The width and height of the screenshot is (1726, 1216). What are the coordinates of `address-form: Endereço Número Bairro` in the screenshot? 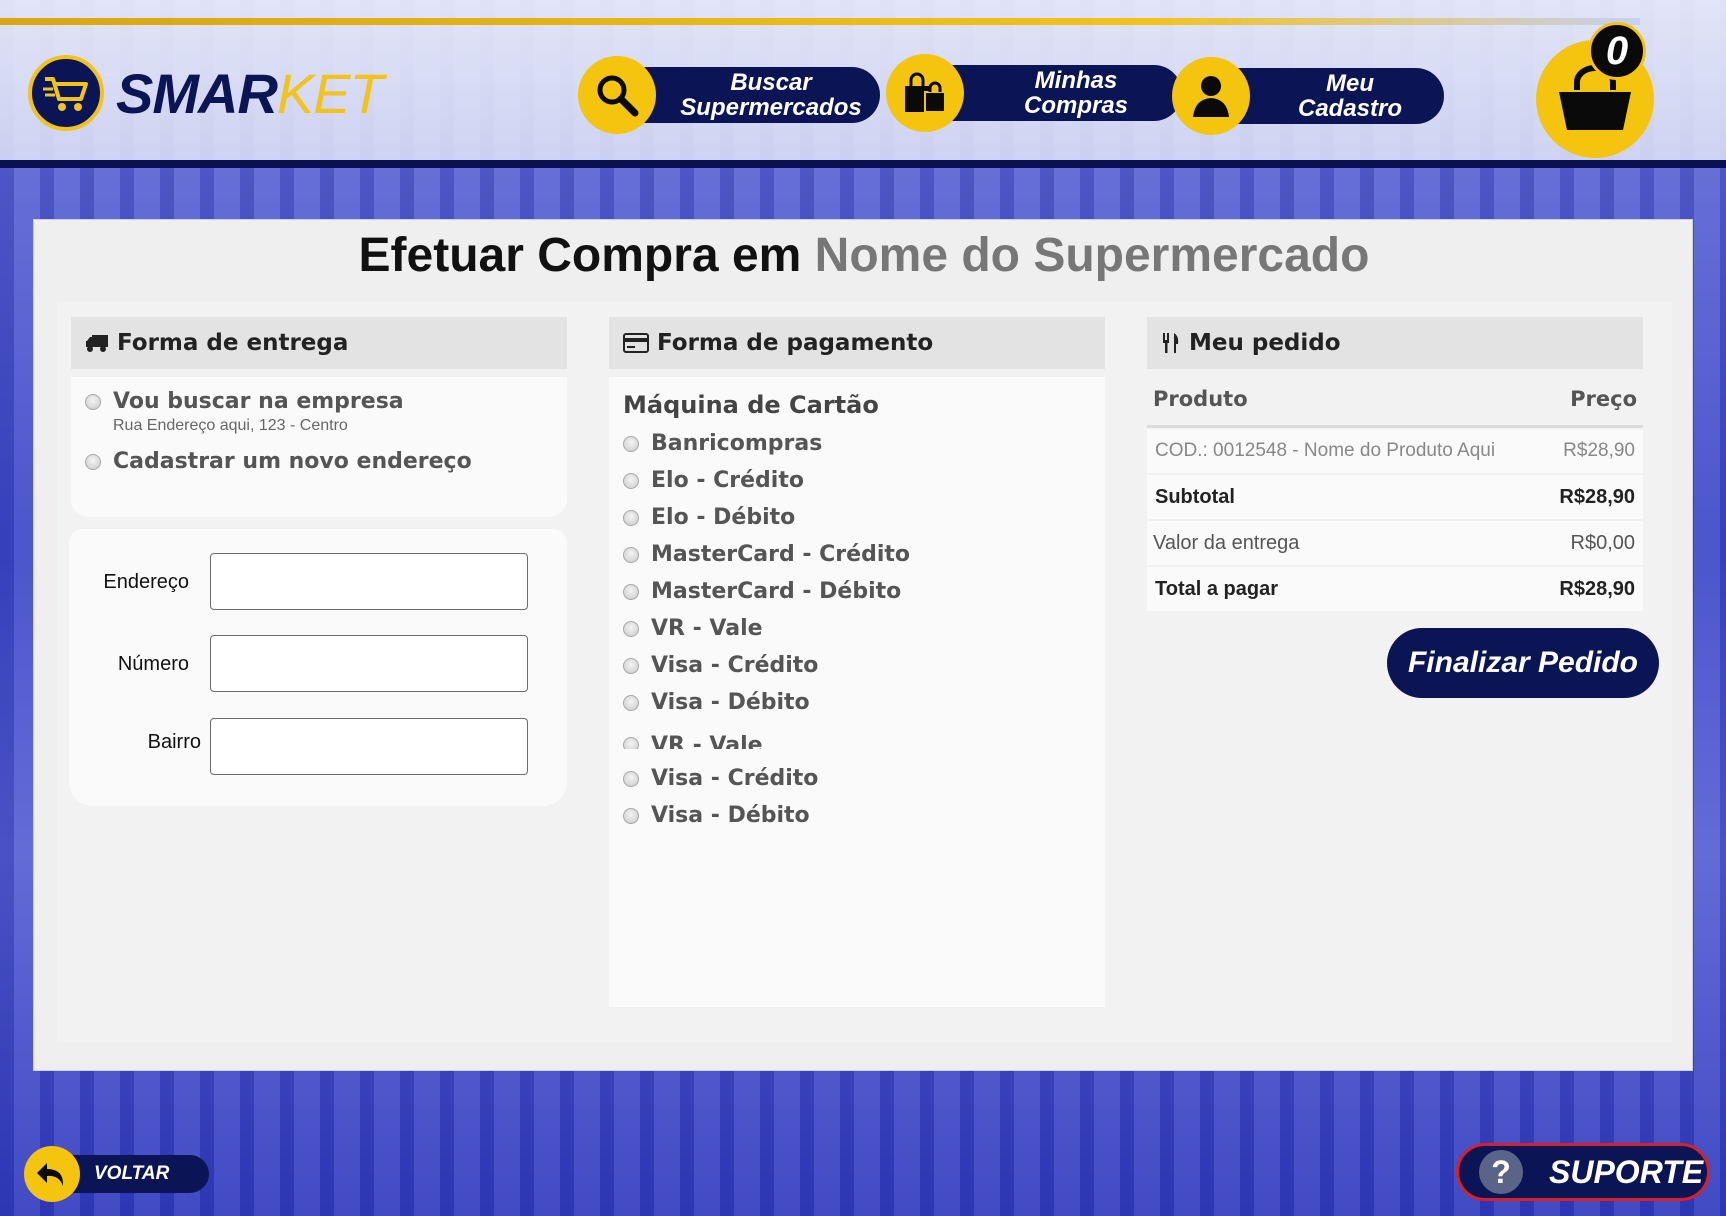 It's located at (318, 667).